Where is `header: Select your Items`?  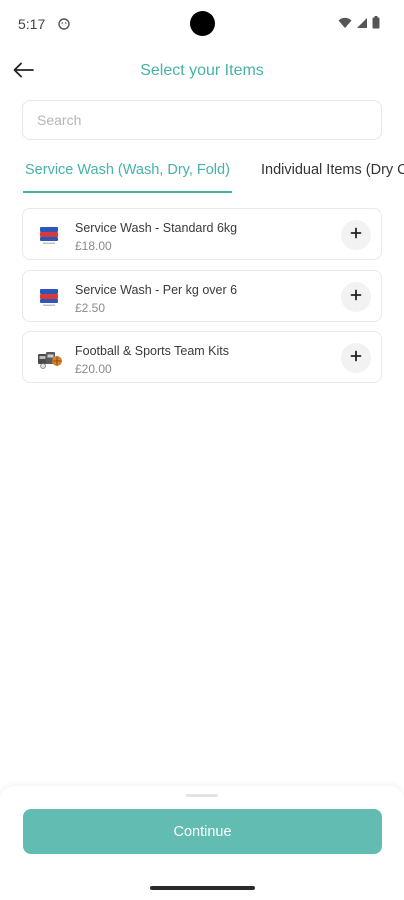 header: Select your Items is located at coordinates (202, 72).